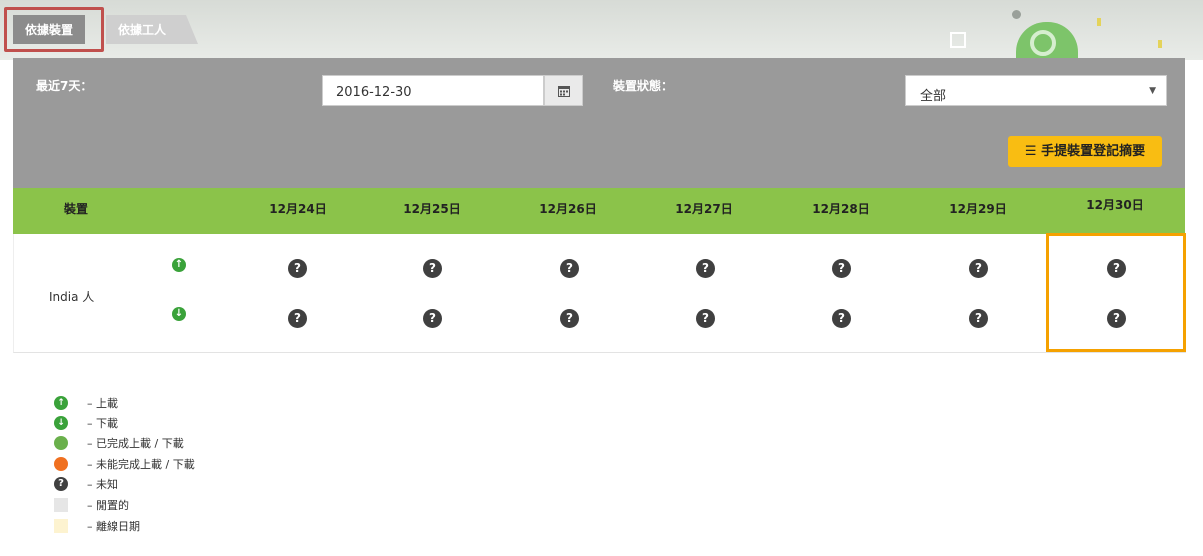  I want to click on decoration-dot, so click(1016, 14).